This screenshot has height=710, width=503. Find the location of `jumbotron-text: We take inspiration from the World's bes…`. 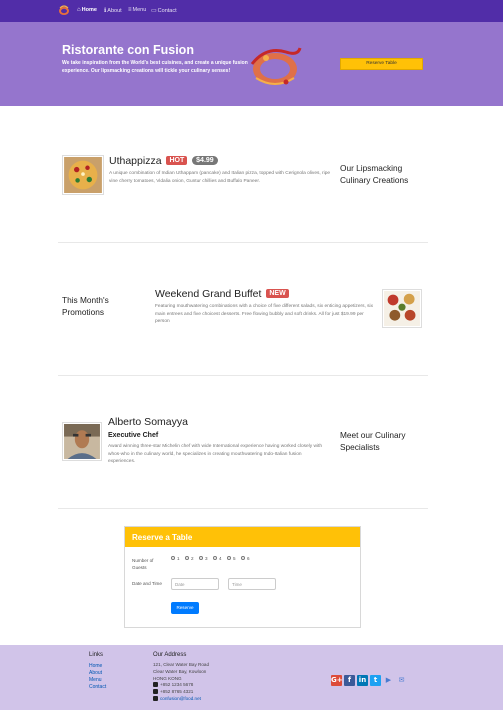

jumbotron-text: We take inspiration from the World's bes… is located at coordinates (155, 67).